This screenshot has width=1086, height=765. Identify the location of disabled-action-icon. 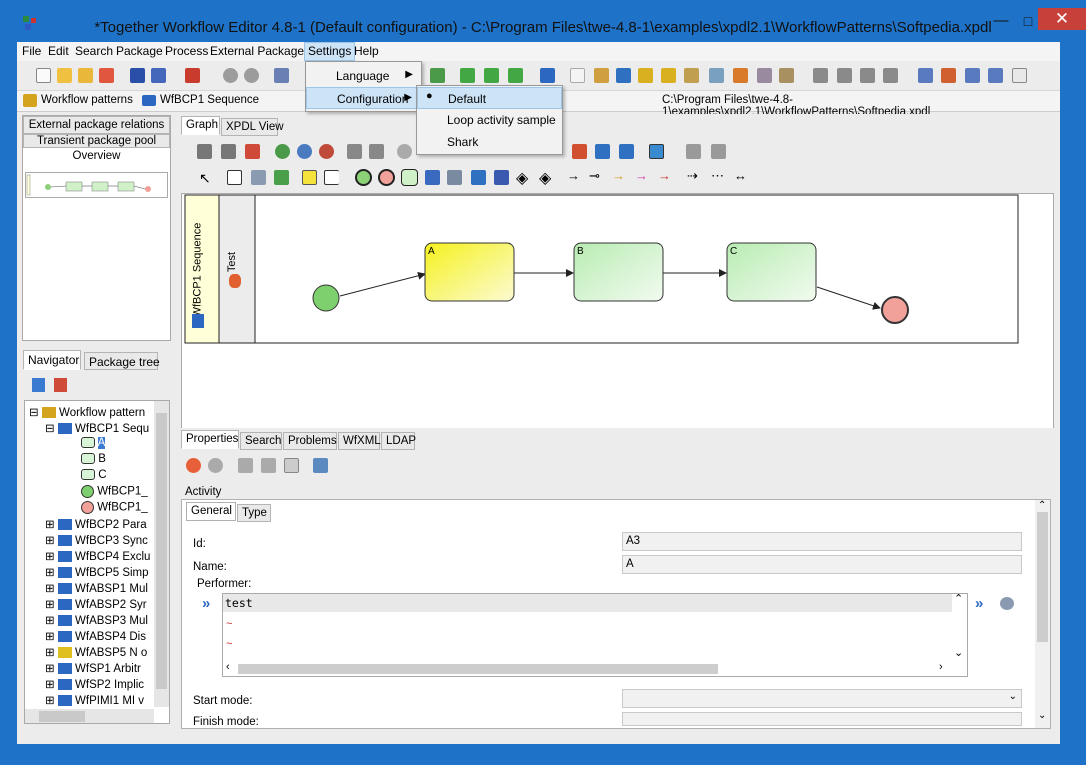
(404, 151).